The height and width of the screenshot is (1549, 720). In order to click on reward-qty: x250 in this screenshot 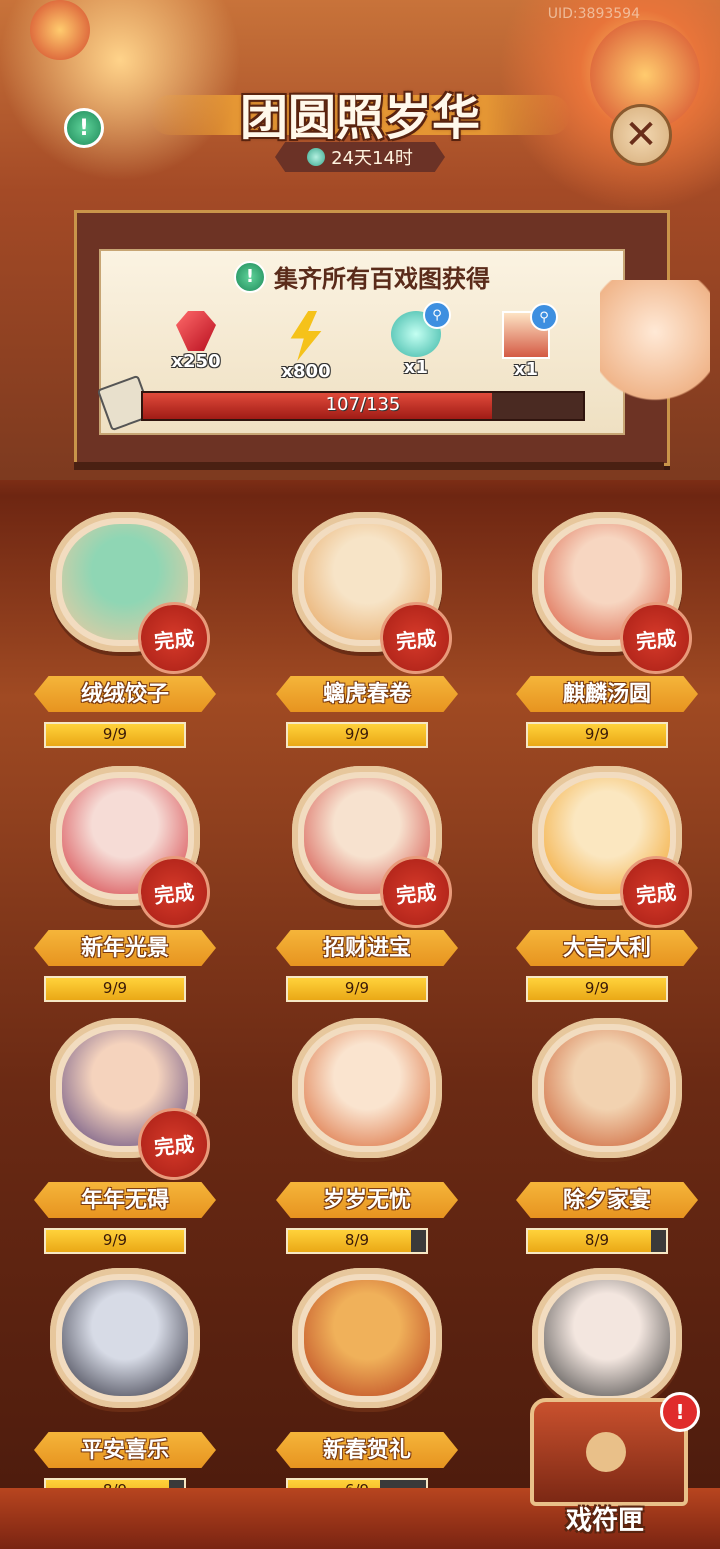, I will do `click(196, 361)`.